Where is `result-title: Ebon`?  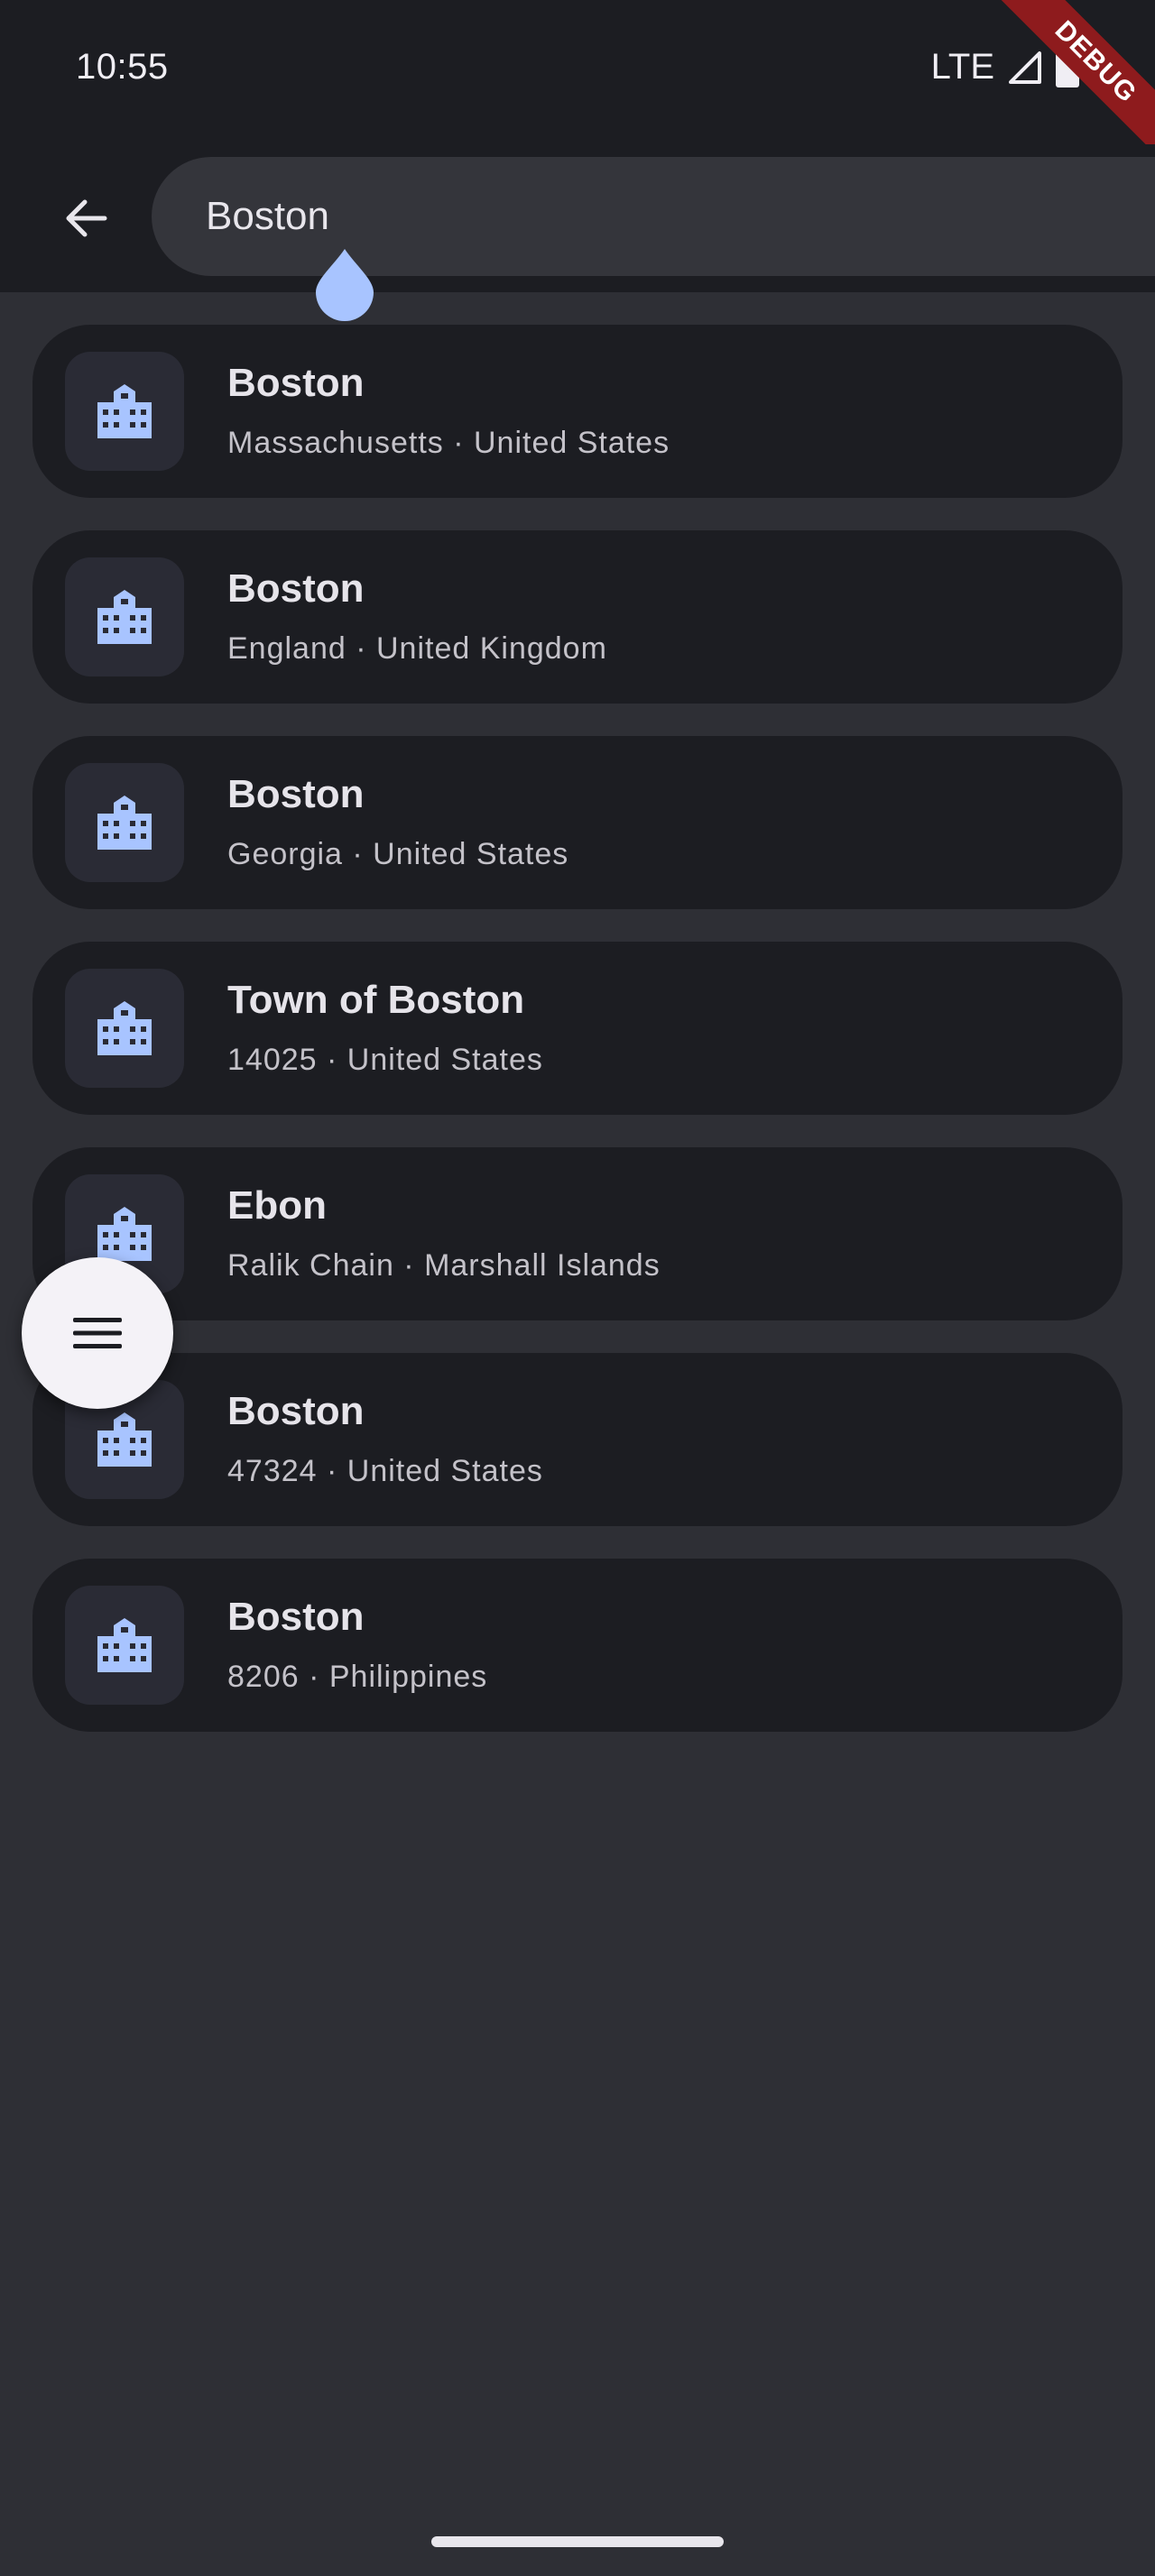 result-title: Ebon is located at coordinates (277, 1205).